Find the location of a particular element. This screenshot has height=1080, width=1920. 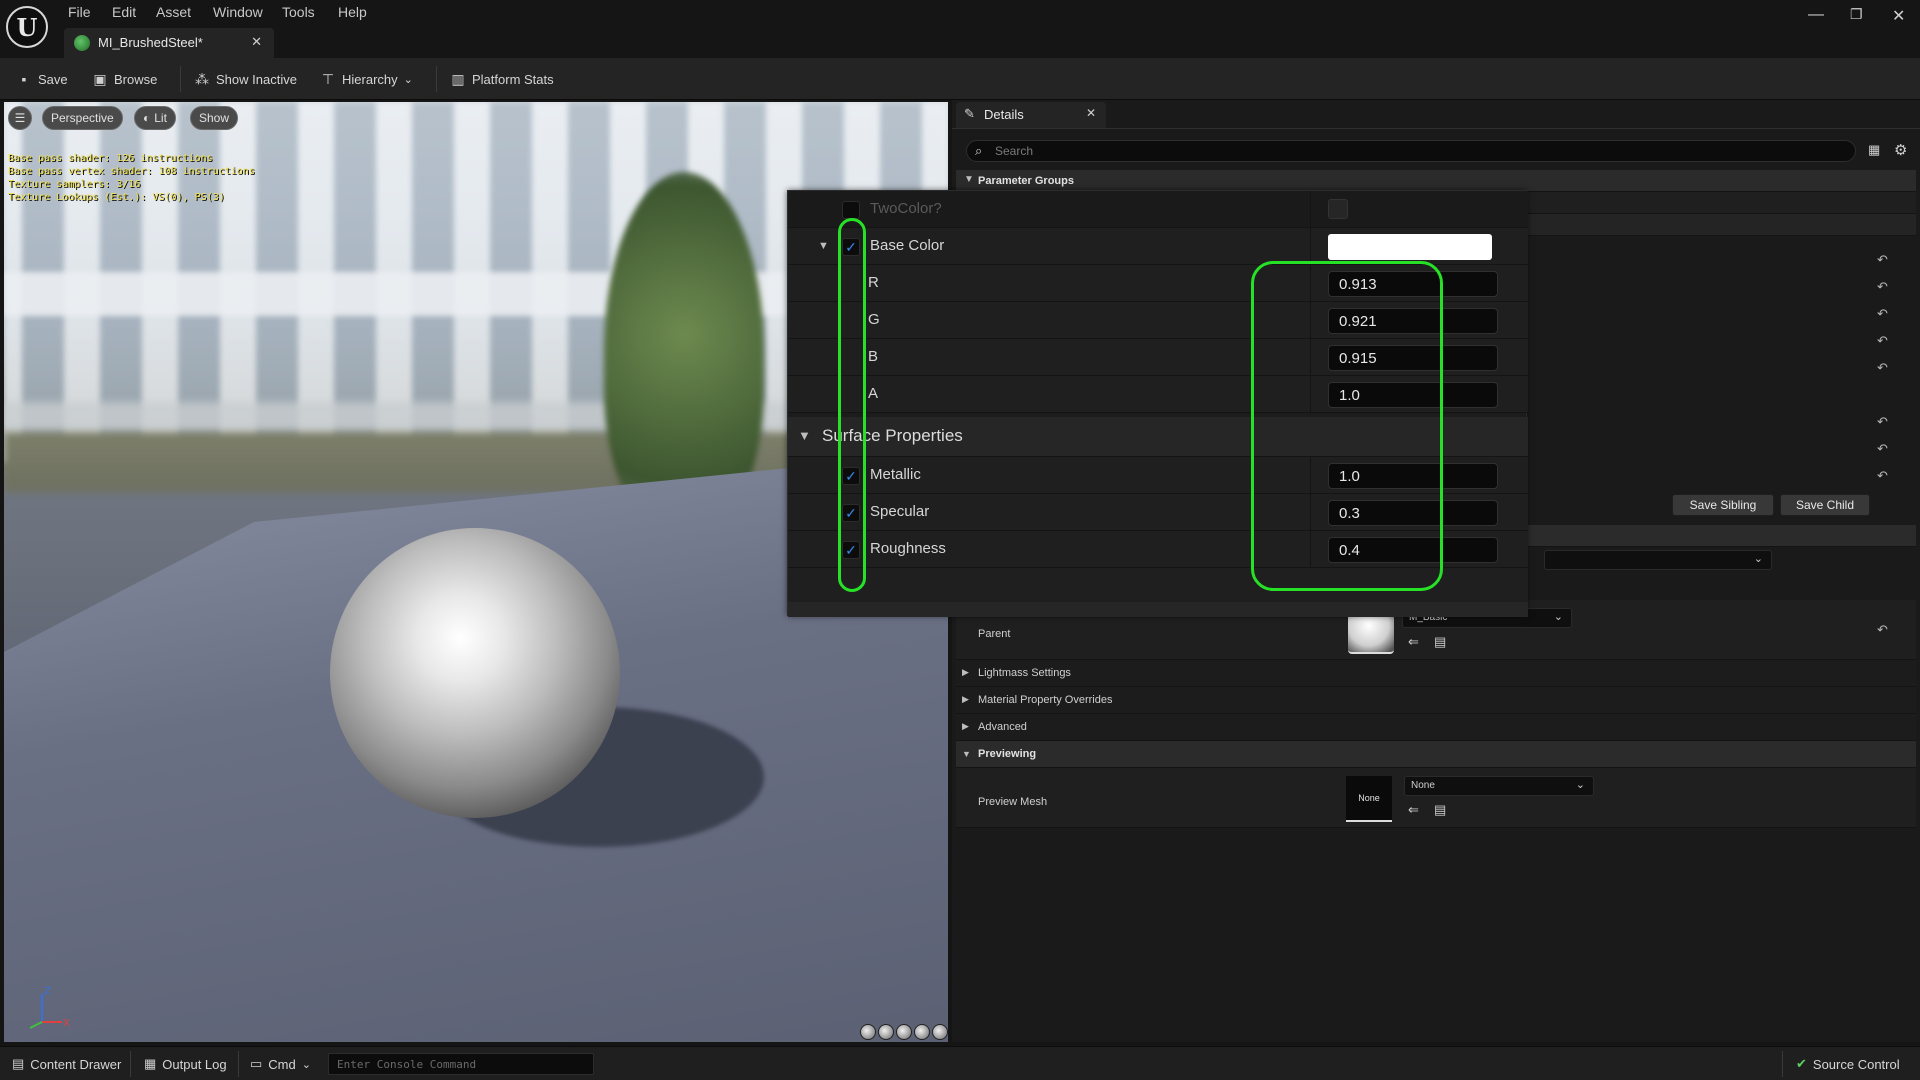

toolbar-divider is located at coordinates (436, 79).